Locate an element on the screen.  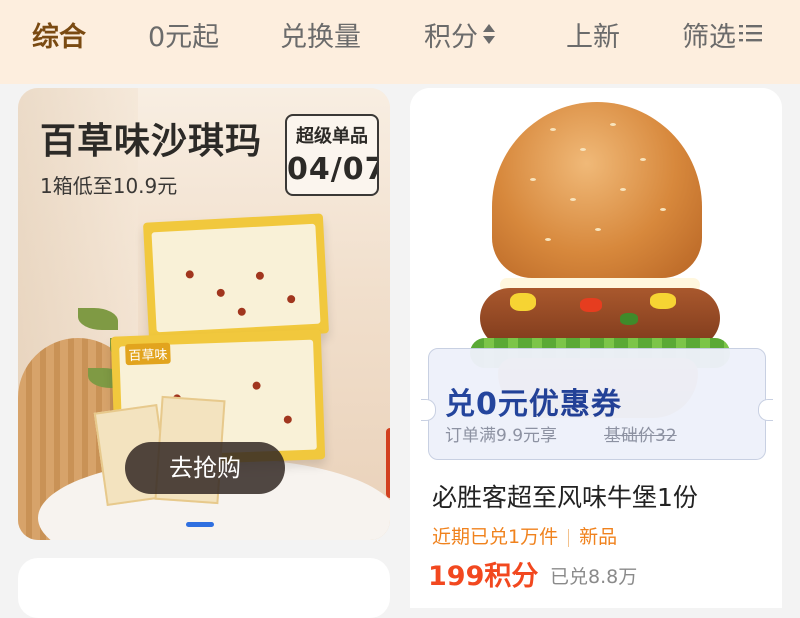
carousel-indicator is located at coordinates (200, 524).